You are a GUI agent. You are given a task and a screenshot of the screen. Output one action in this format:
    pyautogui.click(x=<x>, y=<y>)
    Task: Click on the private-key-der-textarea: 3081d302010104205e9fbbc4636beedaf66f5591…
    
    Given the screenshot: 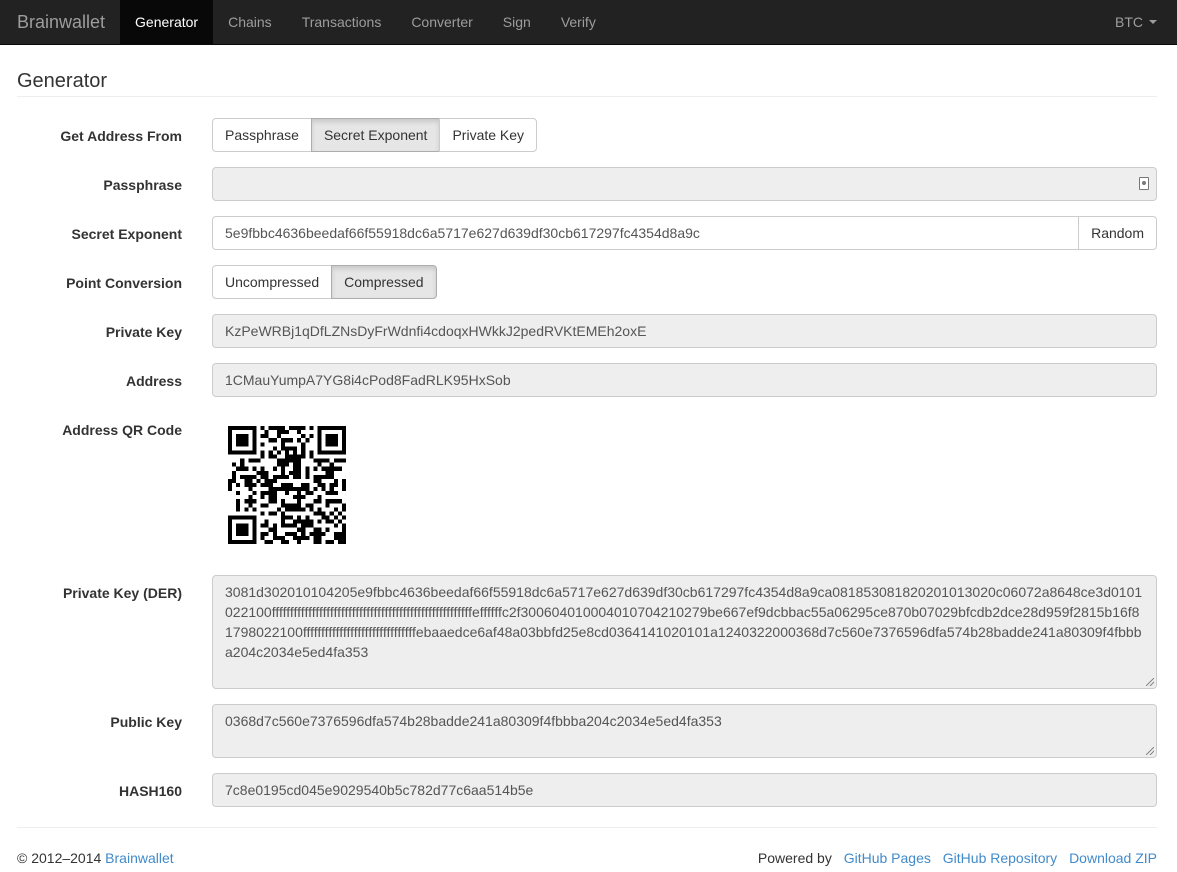 What is the action you would take?
    pyautogui.click(x=684, y=632)
    